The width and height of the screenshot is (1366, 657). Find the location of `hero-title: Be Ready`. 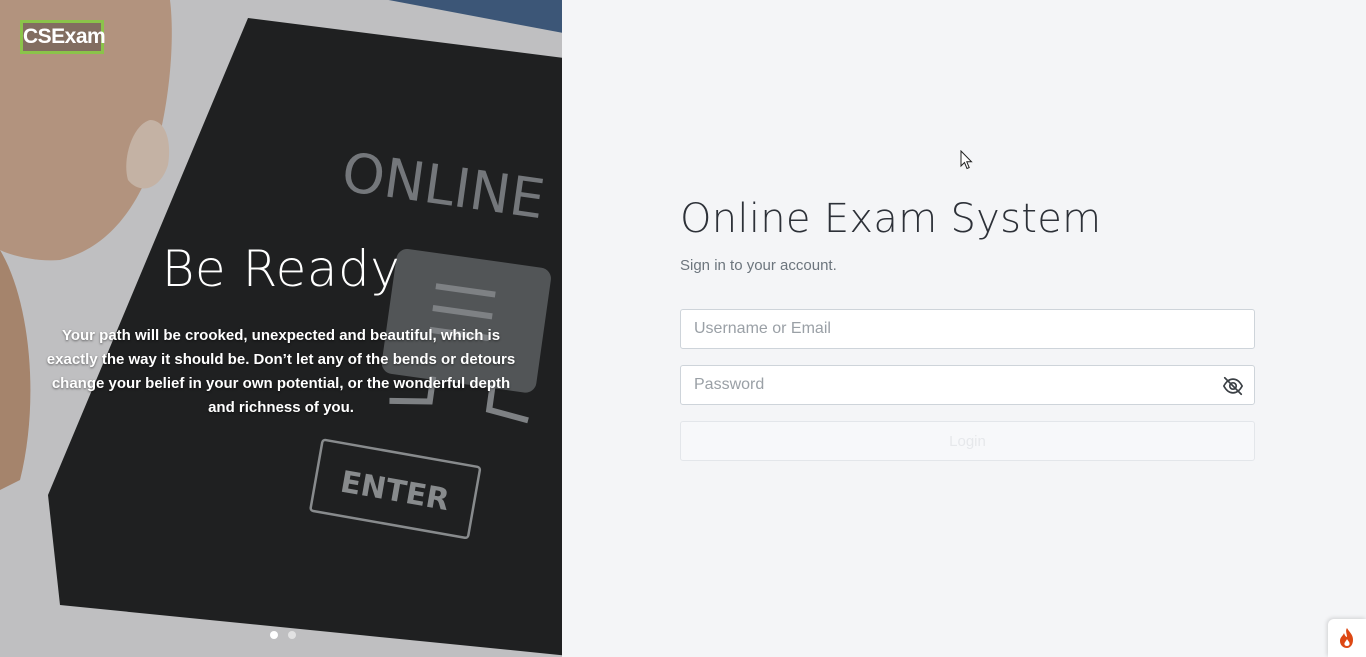

hero-title: Be Ready is located at coordinates (281, 269).